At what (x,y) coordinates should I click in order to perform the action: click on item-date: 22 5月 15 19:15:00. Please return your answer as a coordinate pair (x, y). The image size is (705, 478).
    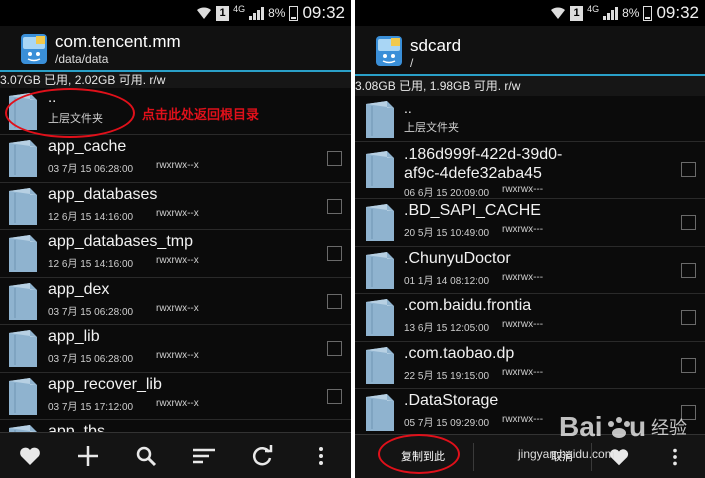
    Looking at the image, I should click on (447, 376).